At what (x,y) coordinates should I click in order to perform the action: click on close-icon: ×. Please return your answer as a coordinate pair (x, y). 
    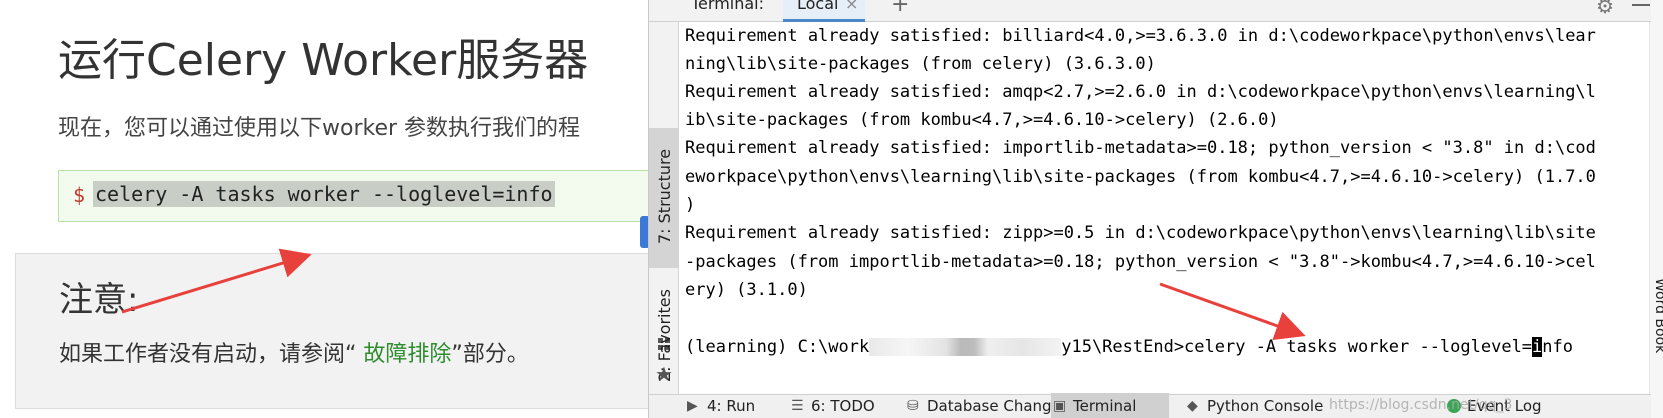
    Looking at the image, I should click on (851, 6).